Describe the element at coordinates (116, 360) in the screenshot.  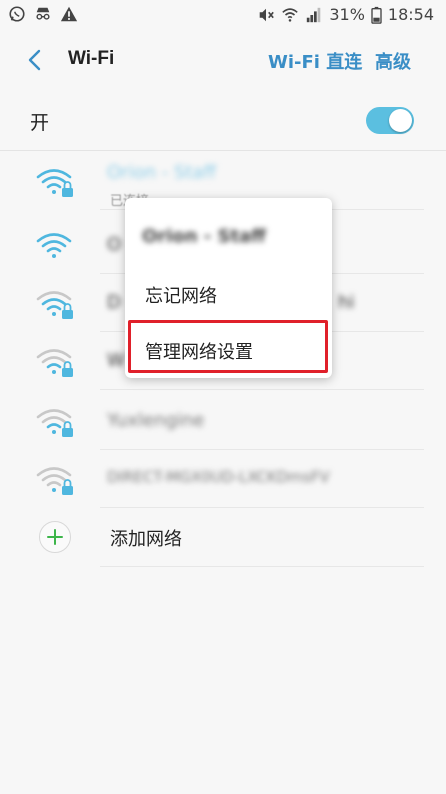
I see `network-name: W` at that location.